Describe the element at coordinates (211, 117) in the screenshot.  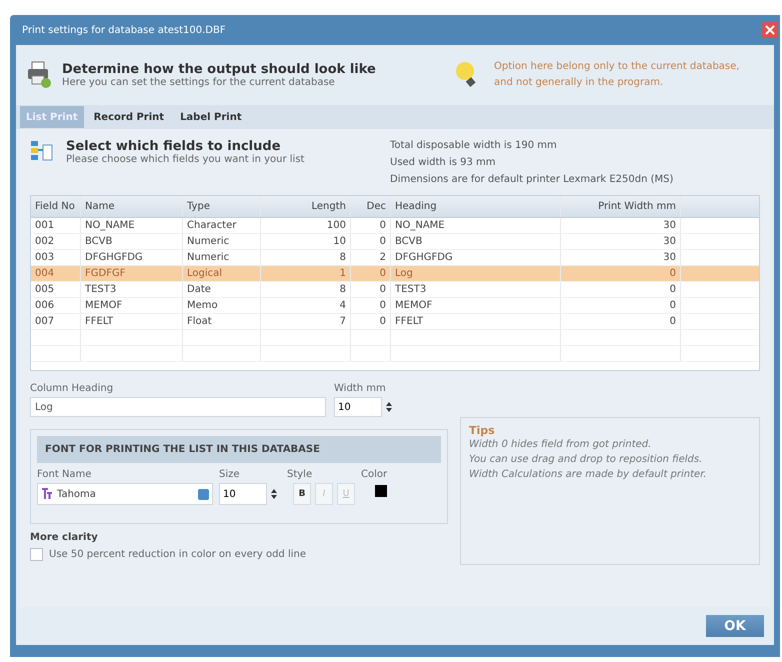
I see `tab: Label Print` at that location.